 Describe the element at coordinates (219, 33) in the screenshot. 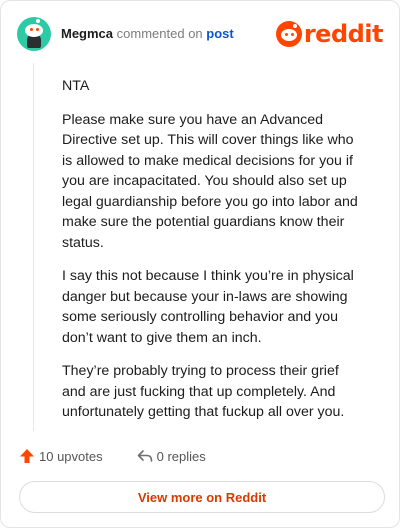

I see `post-link: post` at that location.